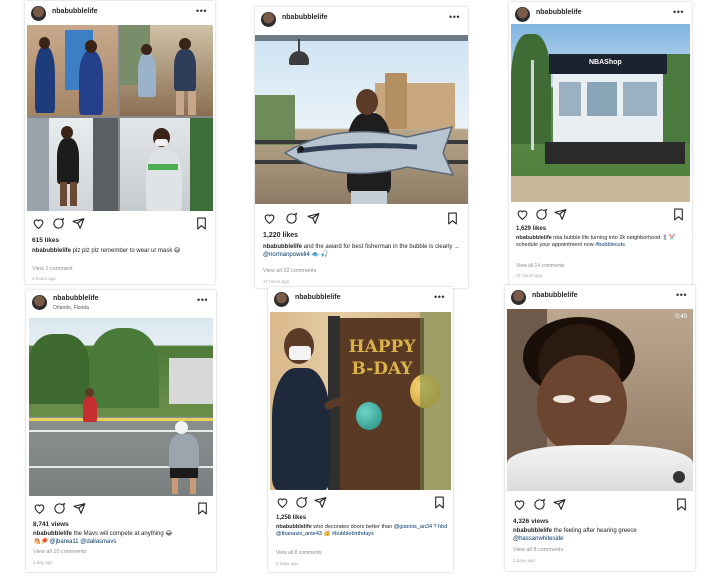 This screenshot has height=576, width=720. Describe the element at coordinates (531, 521) in the screenshot. I see `view-count: 4,326 views` at that location.